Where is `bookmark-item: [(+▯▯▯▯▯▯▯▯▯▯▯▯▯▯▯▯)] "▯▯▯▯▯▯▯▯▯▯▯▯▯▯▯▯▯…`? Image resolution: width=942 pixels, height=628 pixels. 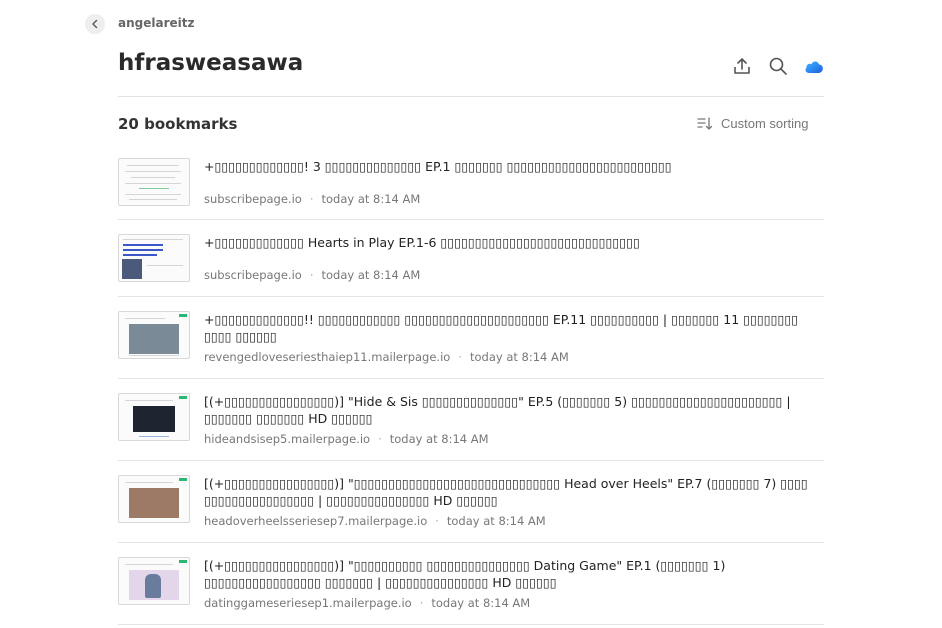 bookmark-item: [(+▯▯▯▯▯▯▯▯▯▯▯▯▯▯▯▯)] "▯▯▯▯▯▯▯▯▯▯▯▯▯▯▯▯▯… is located at coordinates (471, 502).